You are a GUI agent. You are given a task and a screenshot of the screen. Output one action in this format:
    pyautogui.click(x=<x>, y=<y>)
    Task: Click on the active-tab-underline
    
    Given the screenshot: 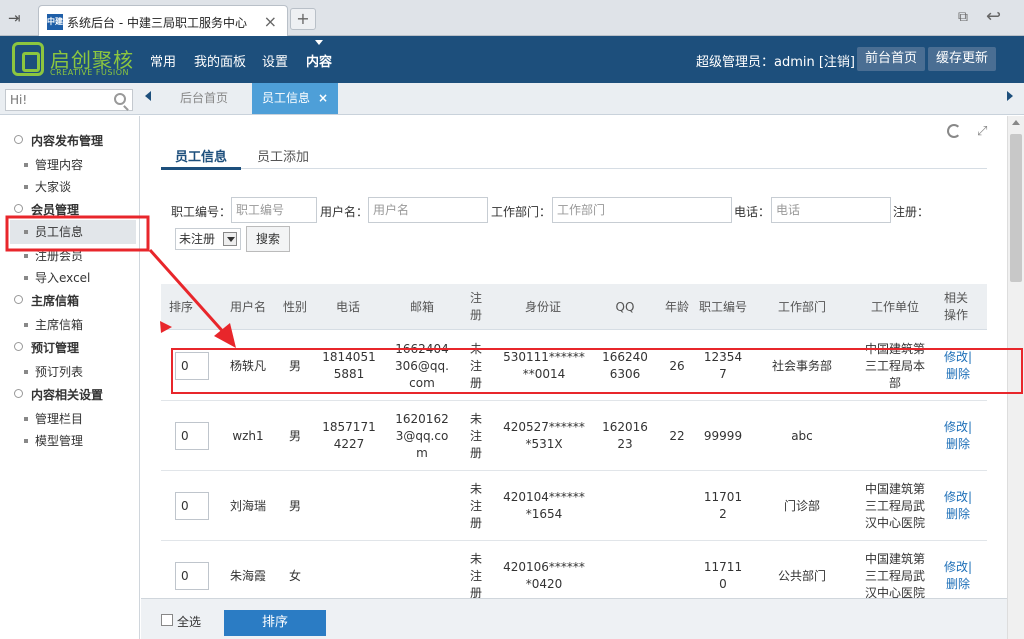 What is the action you would take?
    pyautogui.click(x=201, y=168)
    